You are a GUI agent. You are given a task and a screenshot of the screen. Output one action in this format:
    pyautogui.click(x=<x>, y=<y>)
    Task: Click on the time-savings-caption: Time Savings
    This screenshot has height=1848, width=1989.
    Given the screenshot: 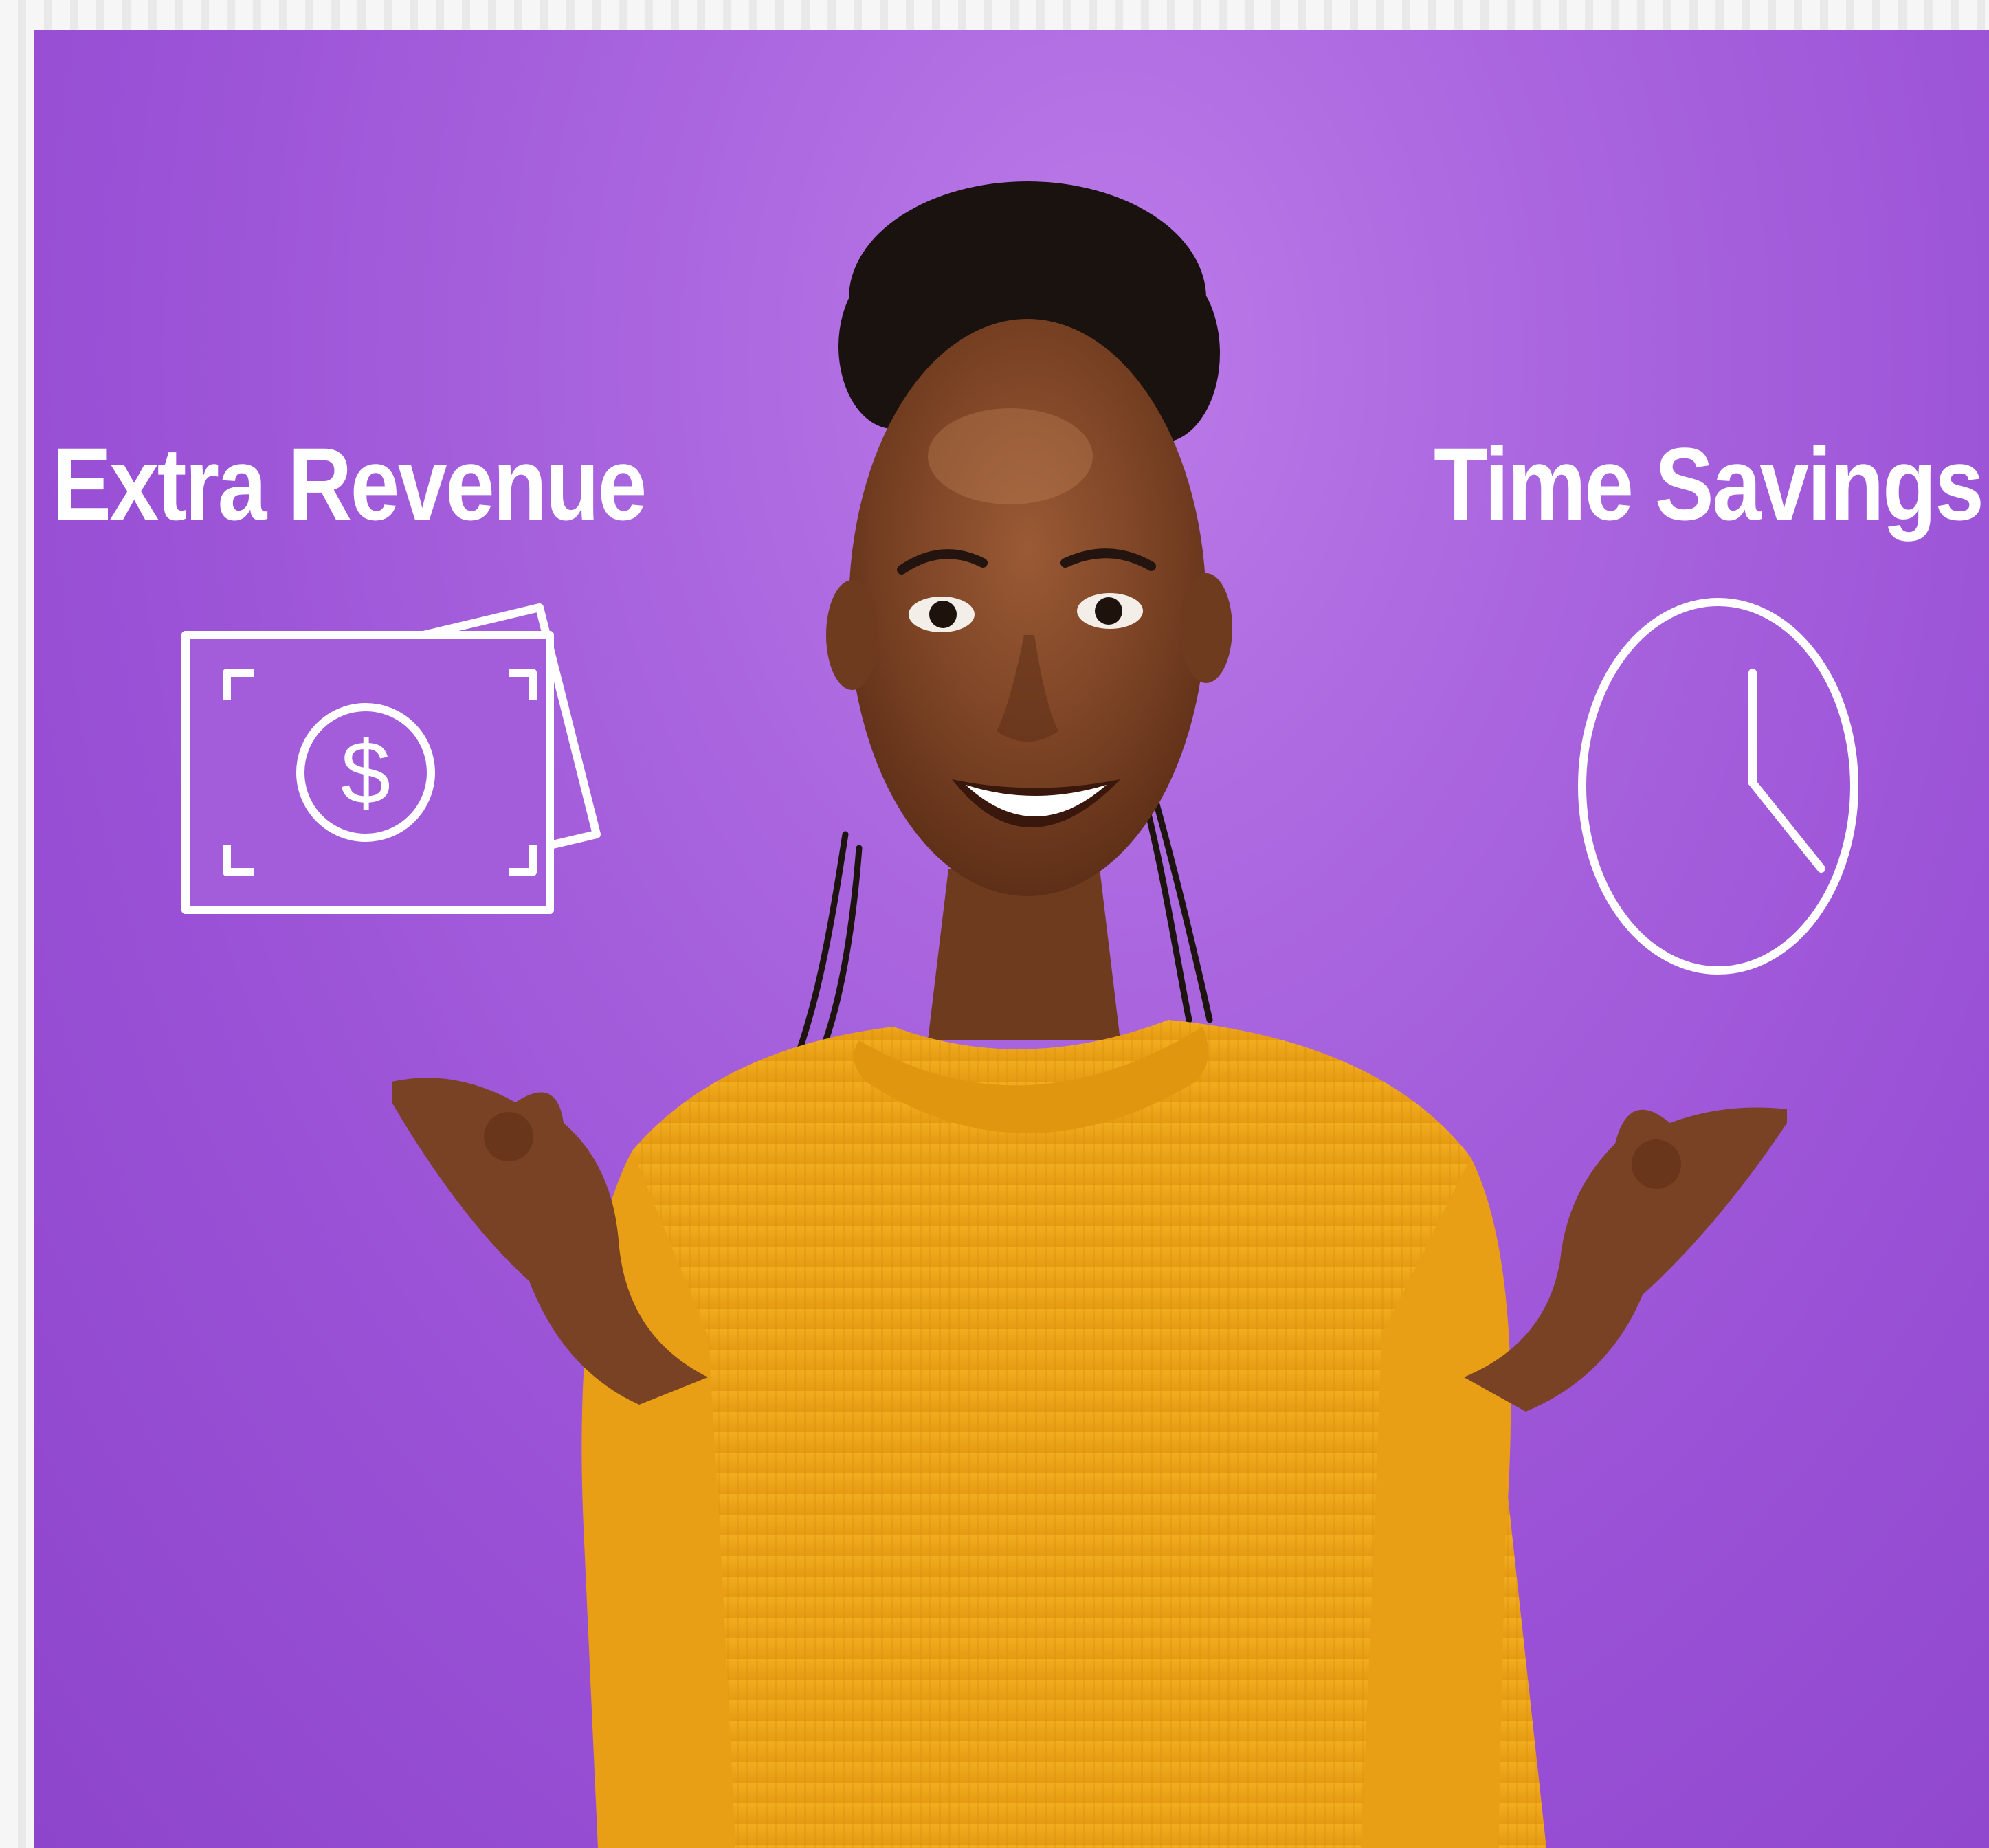 What is the action you would take?
    pyautogui.click(x=1709, y=484)
    